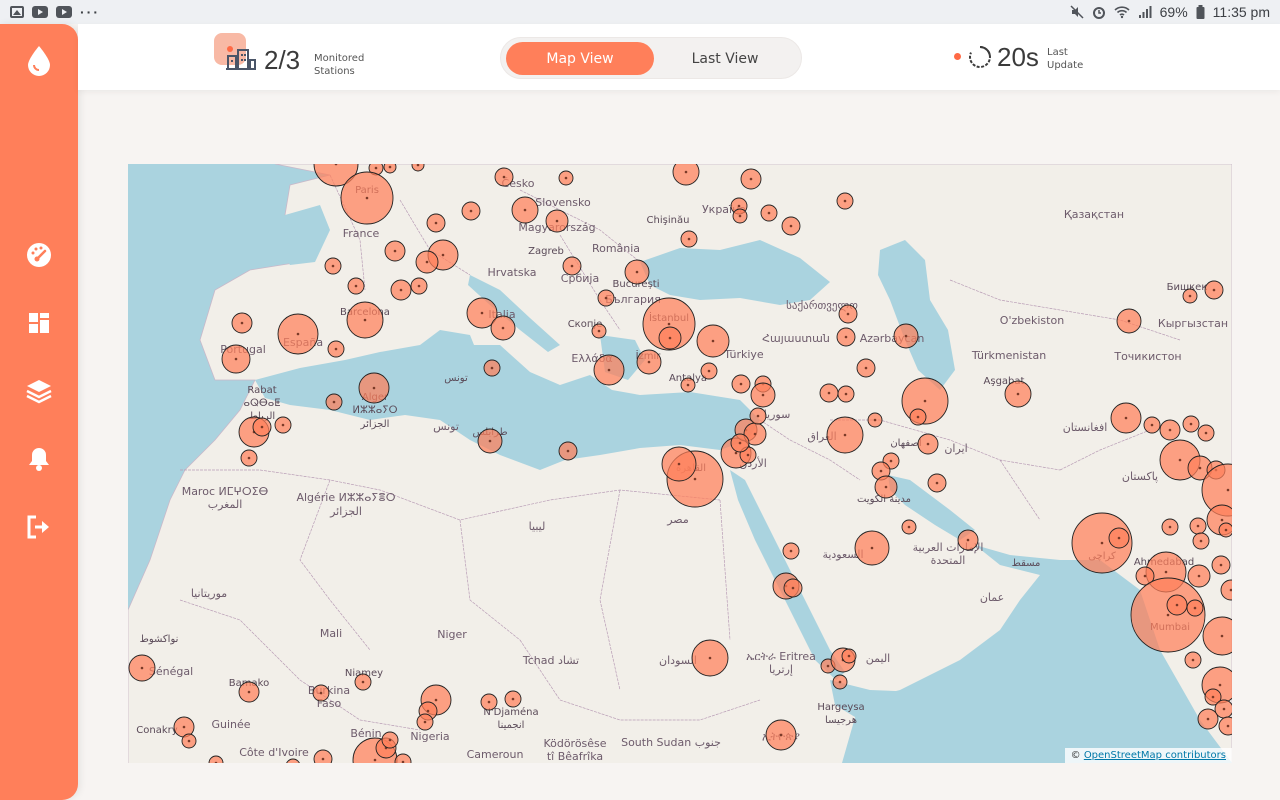 The height and width of the screenshot is (800, 1280). Describe the element at coordinates (39, 527) in the screenshot. I see `logout-icon` at that location.